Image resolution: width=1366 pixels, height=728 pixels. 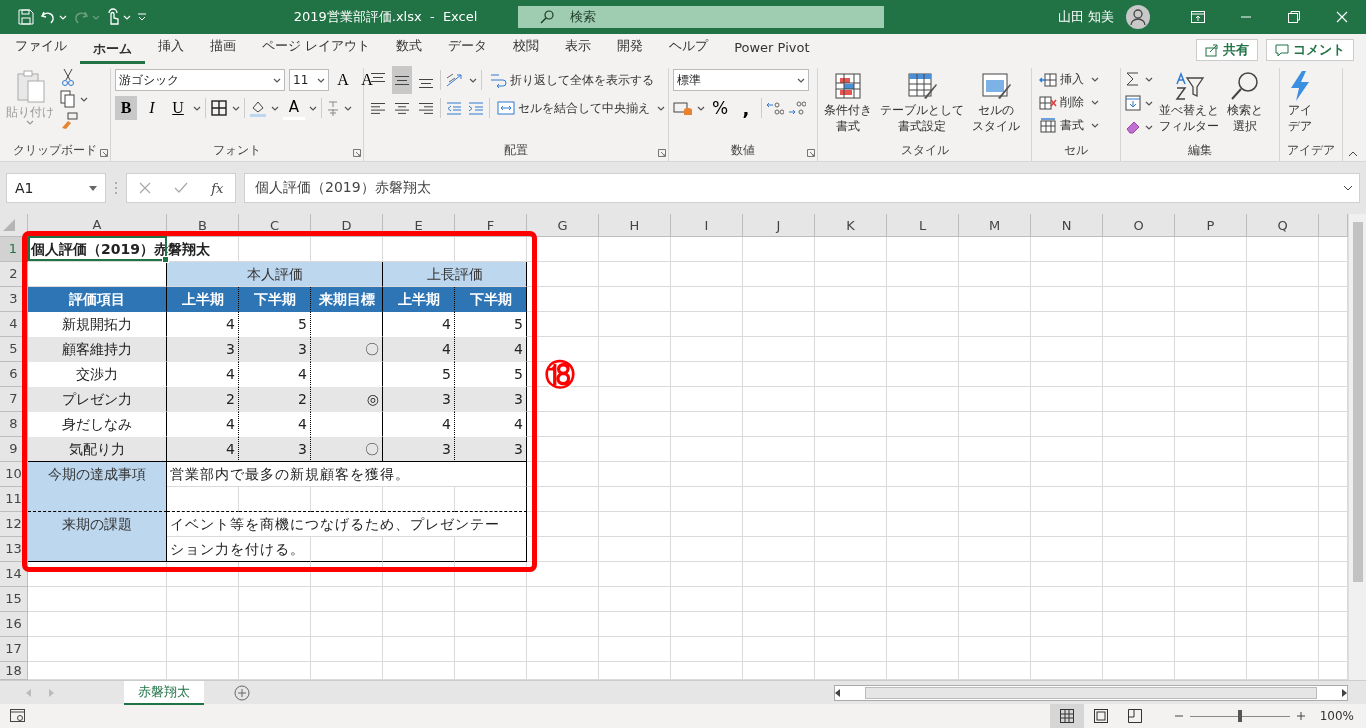 I want to click on fill-down-icon, so click(x=1133, y=103).